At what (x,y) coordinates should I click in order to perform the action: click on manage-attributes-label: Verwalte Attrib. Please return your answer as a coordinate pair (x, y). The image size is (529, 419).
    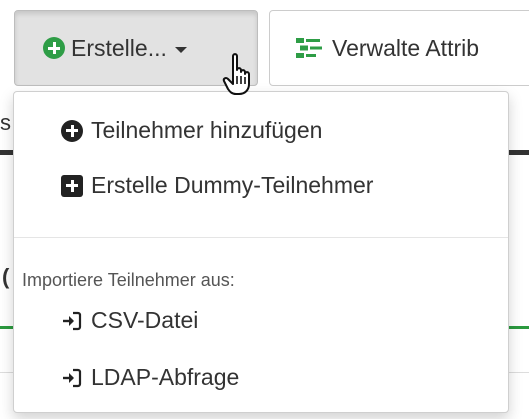
    Looking at the image, I should click on (406, 47).